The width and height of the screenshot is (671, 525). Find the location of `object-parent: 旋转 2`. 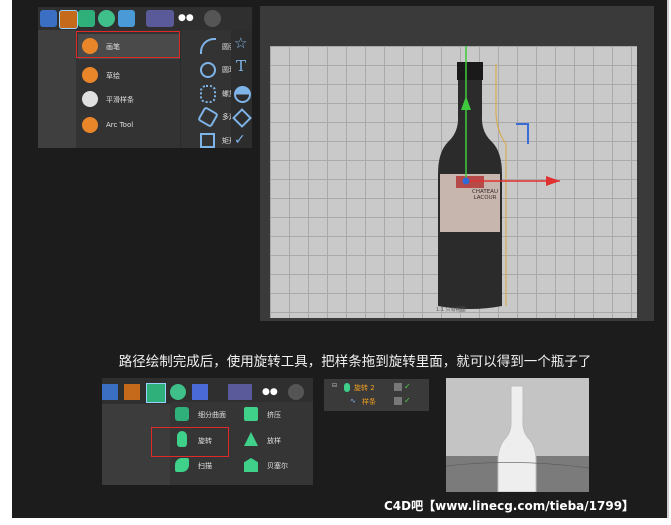

object-parent: 旋转 2 is located at coordinates (364, 388).